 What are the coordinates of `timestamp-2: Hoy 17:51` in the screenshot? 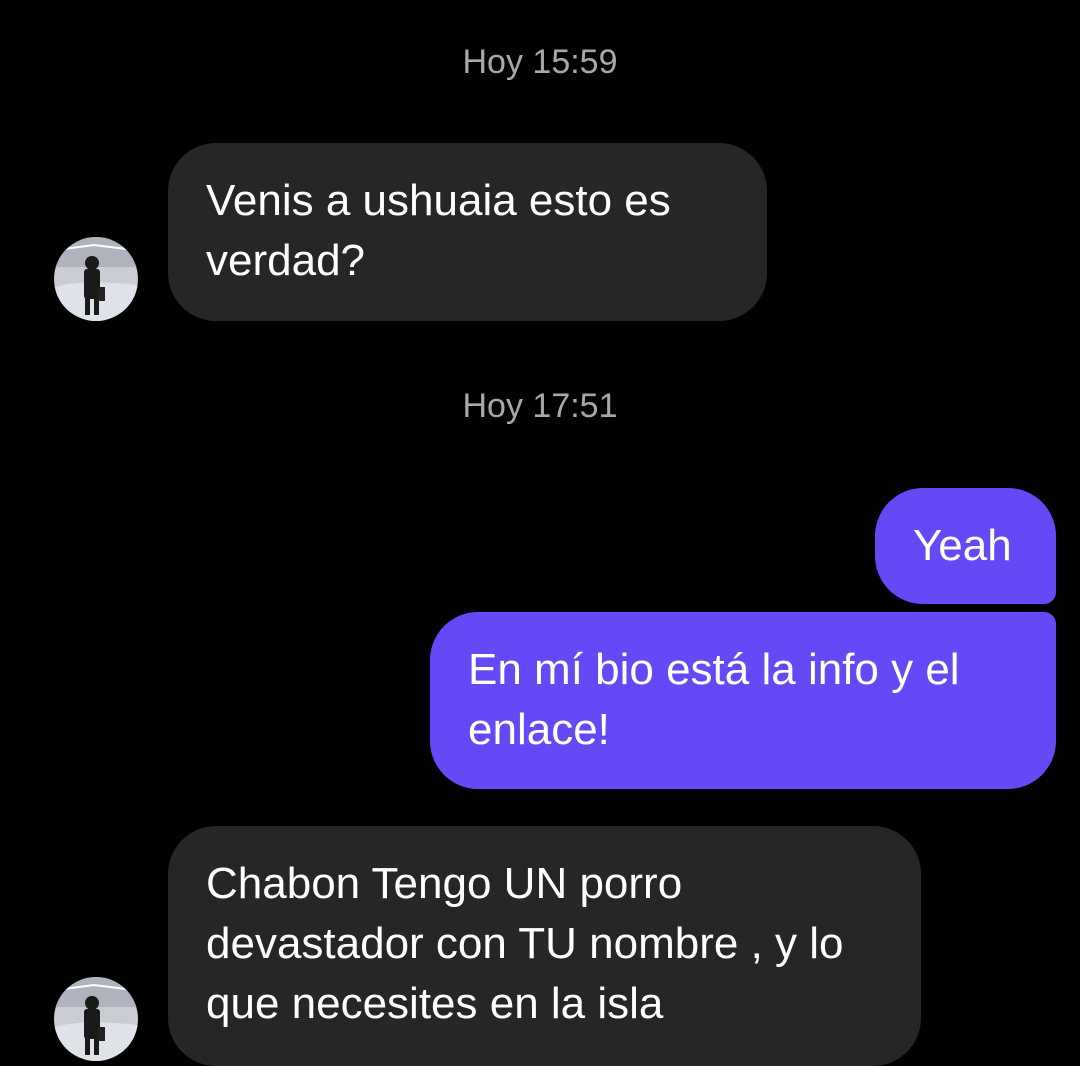 It's located at (540, 406).